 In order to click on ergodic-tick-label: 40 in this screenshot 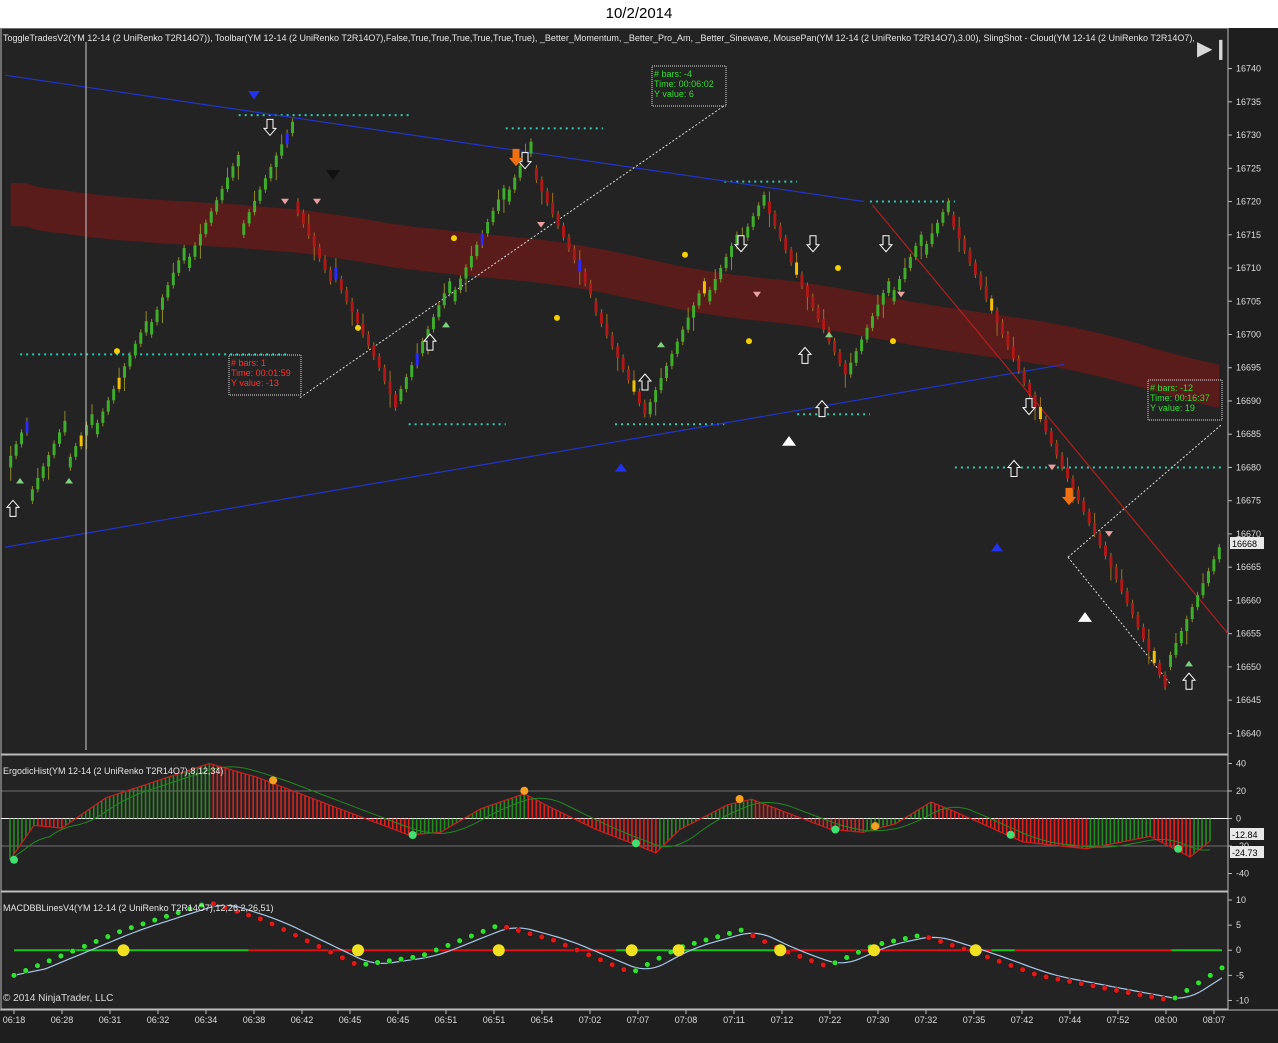, I will do `click(1241, 764)`.